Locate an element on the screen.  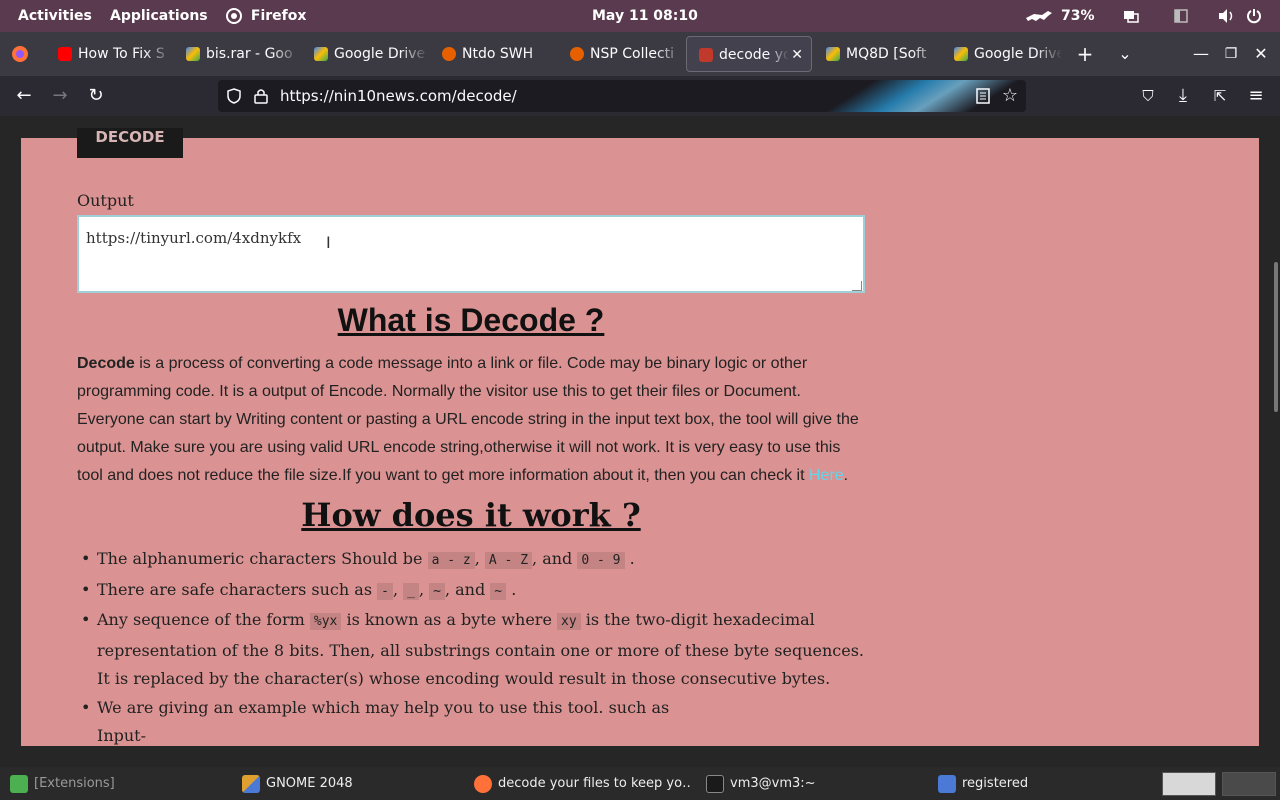
clock: May 11 08:10 is located at coordinates (645, 16).